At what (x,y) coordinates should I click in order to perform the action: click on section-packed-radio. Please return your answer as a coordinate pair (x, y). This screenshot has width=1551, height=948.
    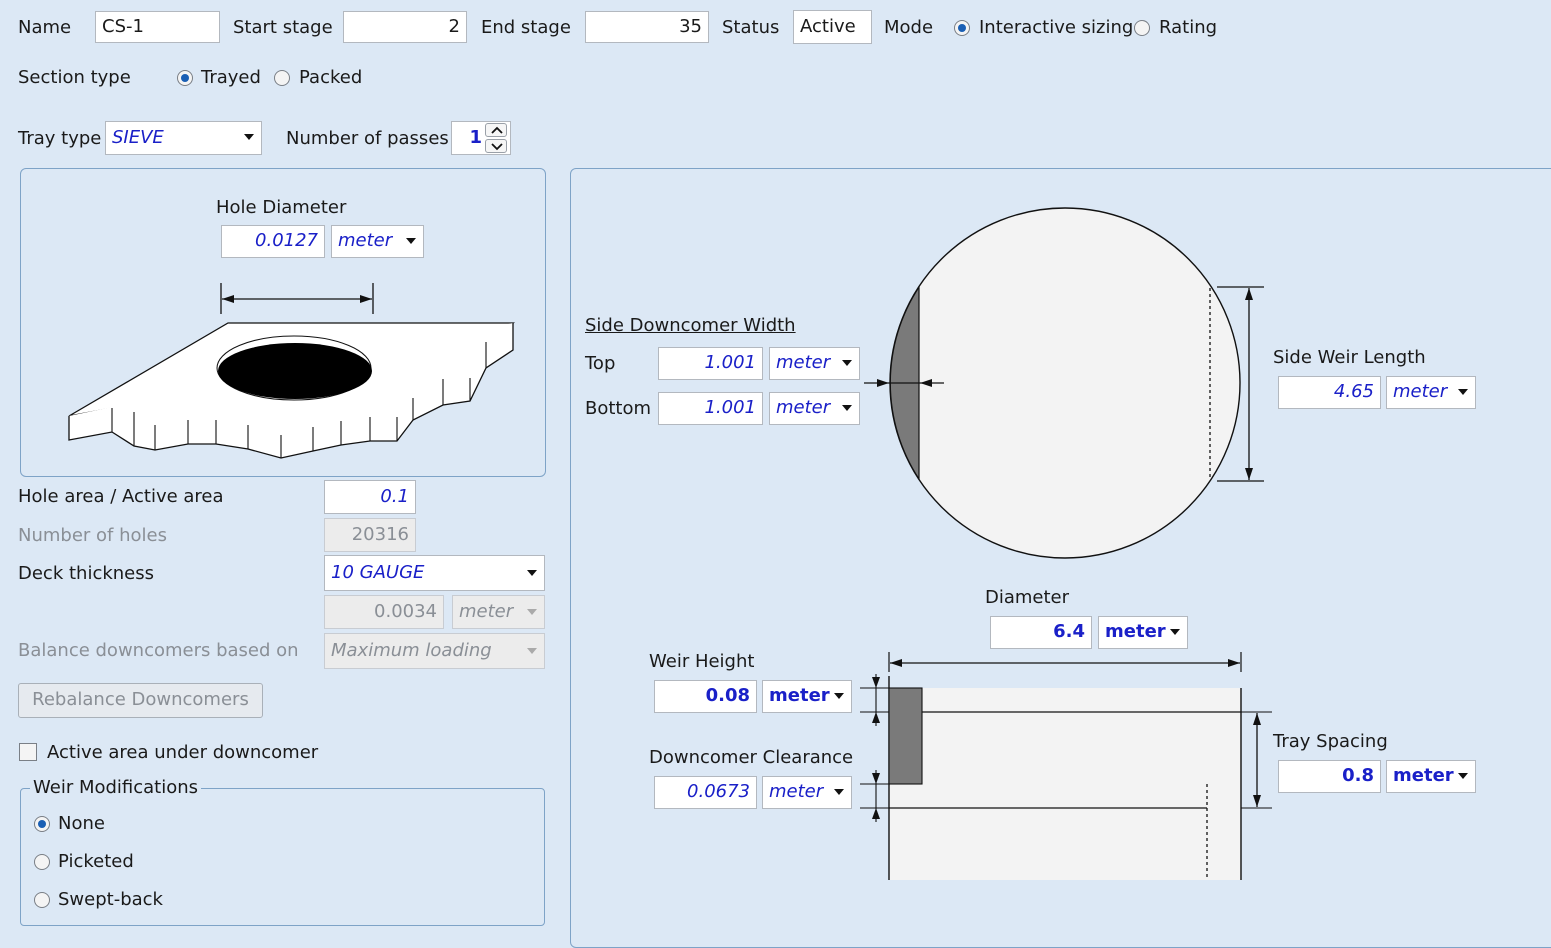
    Looking at the image, I should click on (282, 78).